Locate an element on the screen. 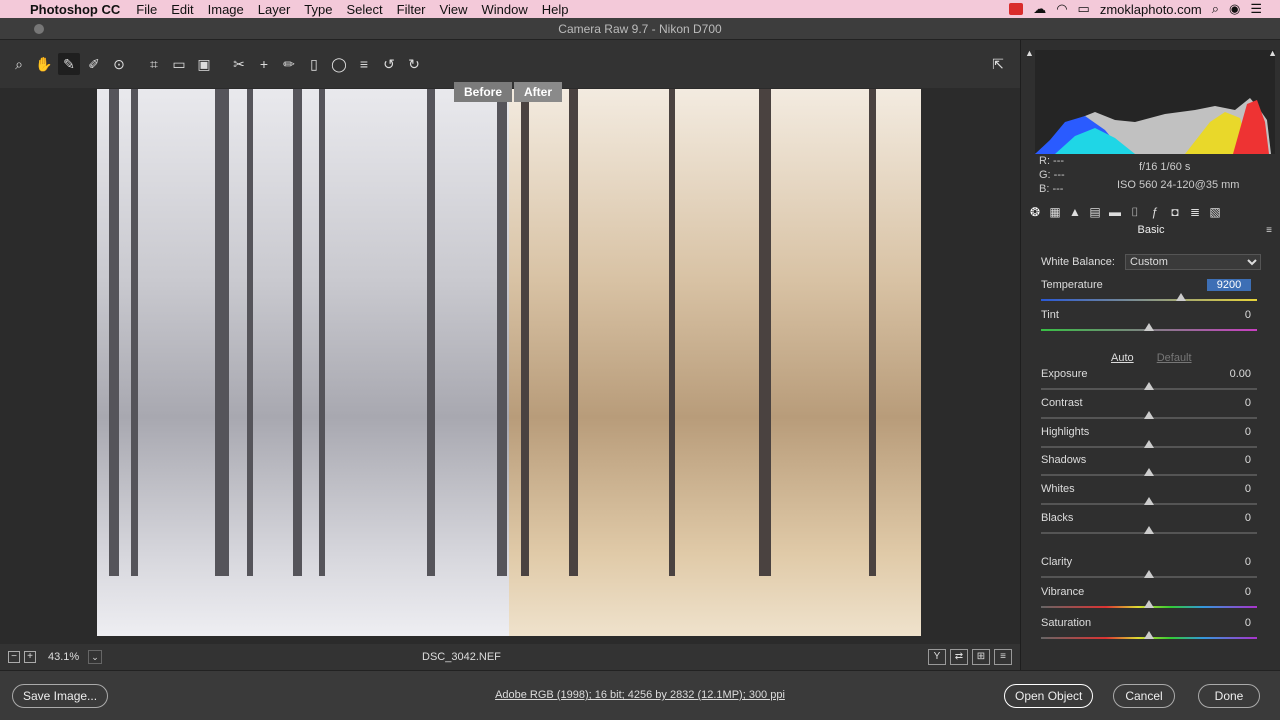  creative-cloud-icon: ☁ is located at coordinates (1039, 9).